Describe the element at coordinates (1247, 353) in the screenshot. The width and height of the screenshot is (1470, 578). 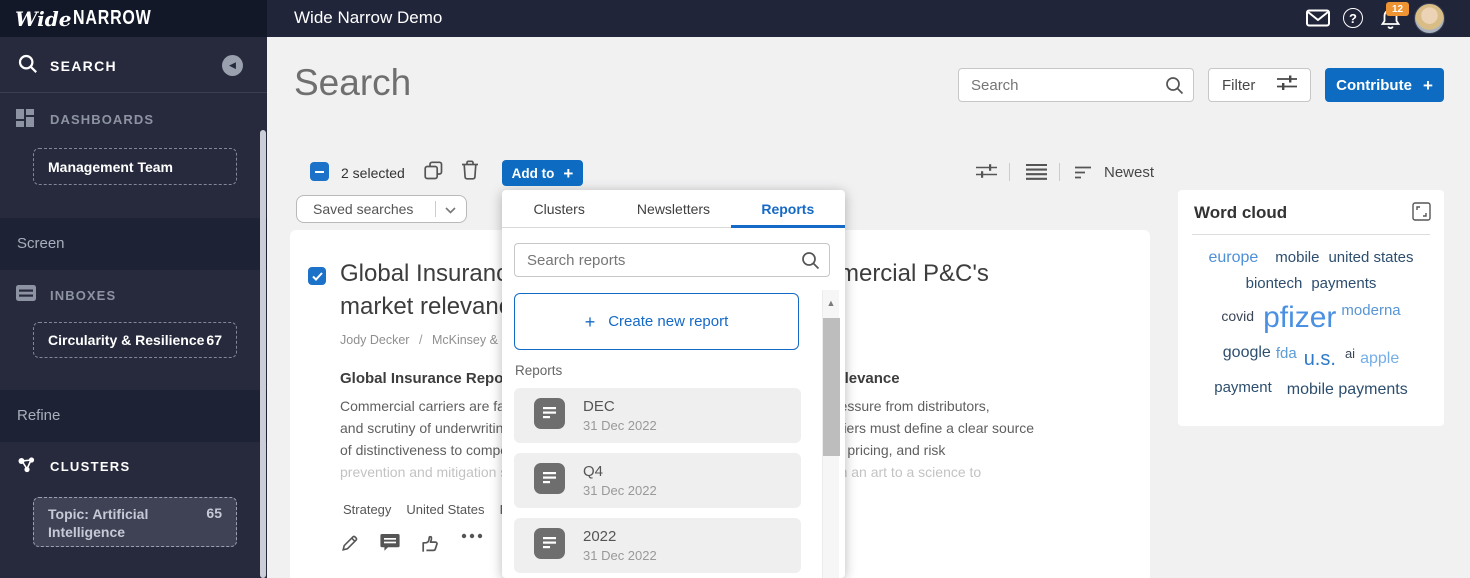
I see `word-cloud-term: google` at that location.